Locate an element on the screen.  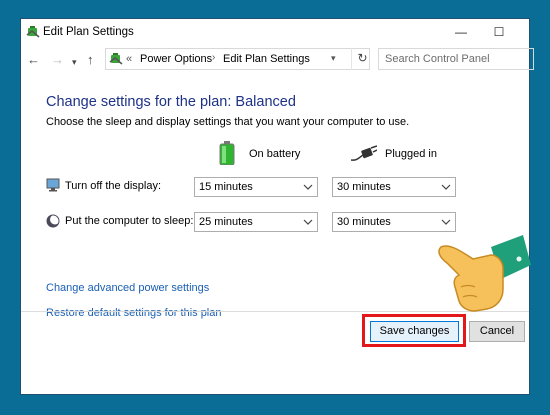
advanced-power-settings-link: Change advanced power settings is located at coordinates (127, 288).